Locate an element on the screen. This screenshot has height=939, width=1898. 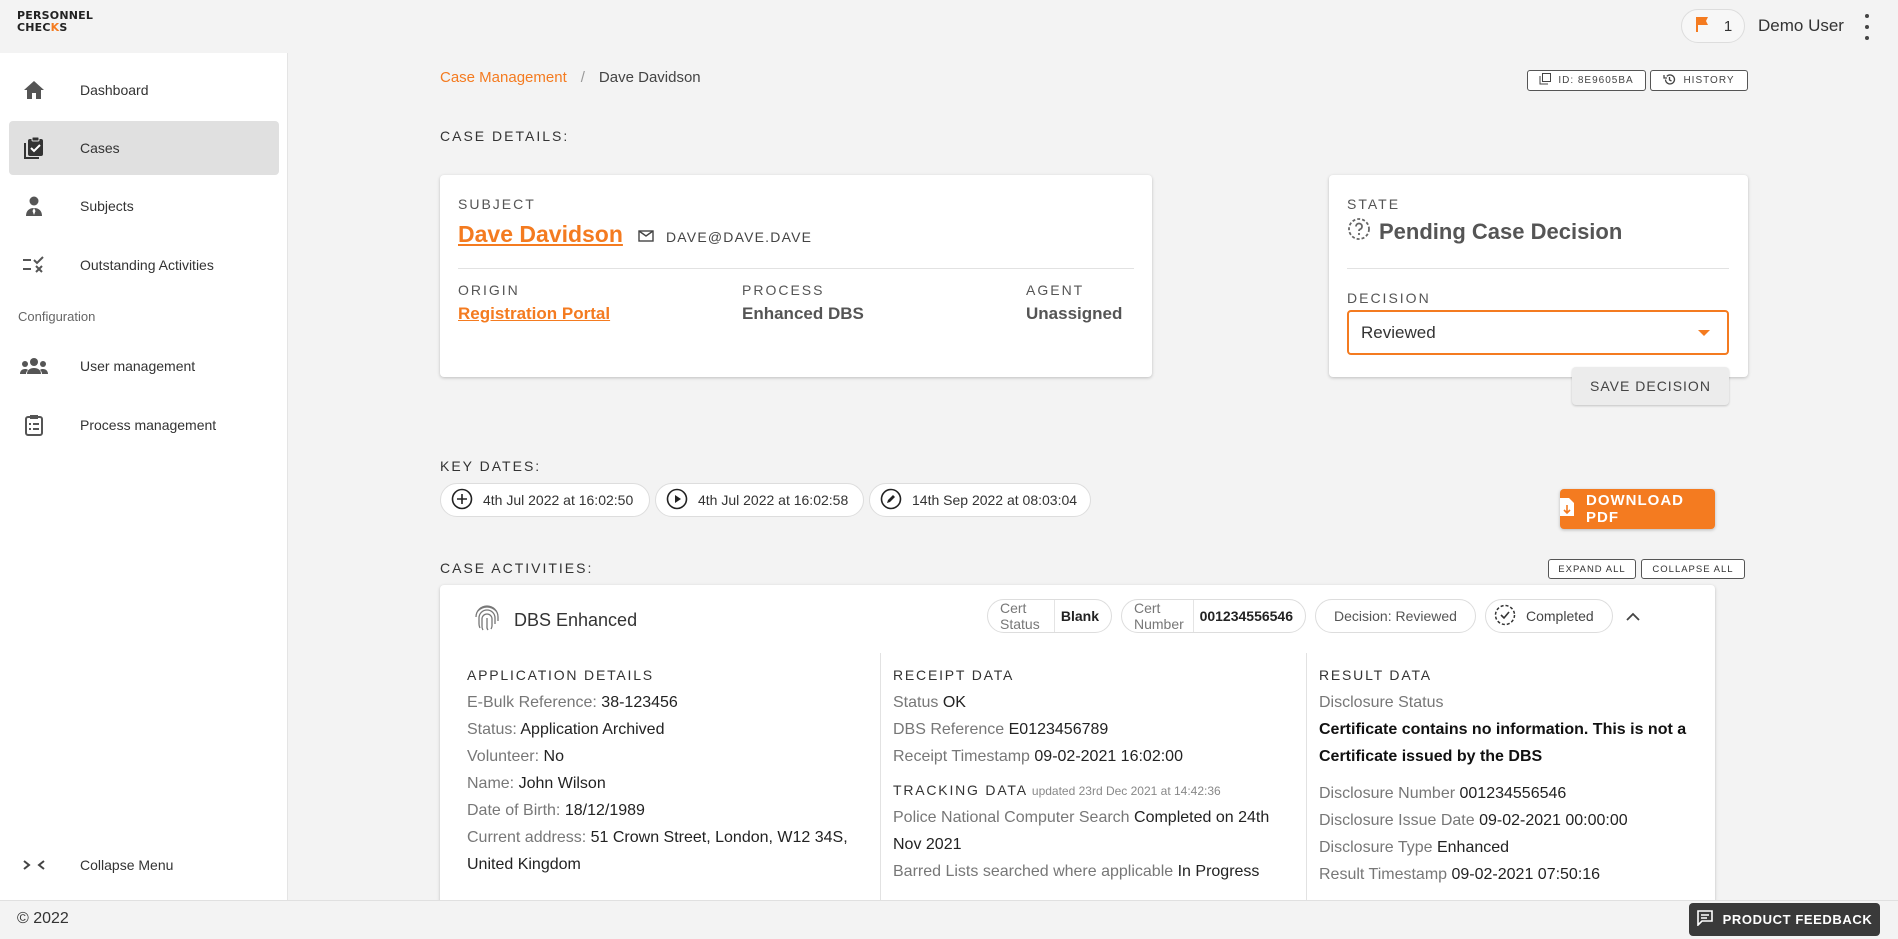
subject-name-link: Dave Davidson is located at coordinates (540, 234).